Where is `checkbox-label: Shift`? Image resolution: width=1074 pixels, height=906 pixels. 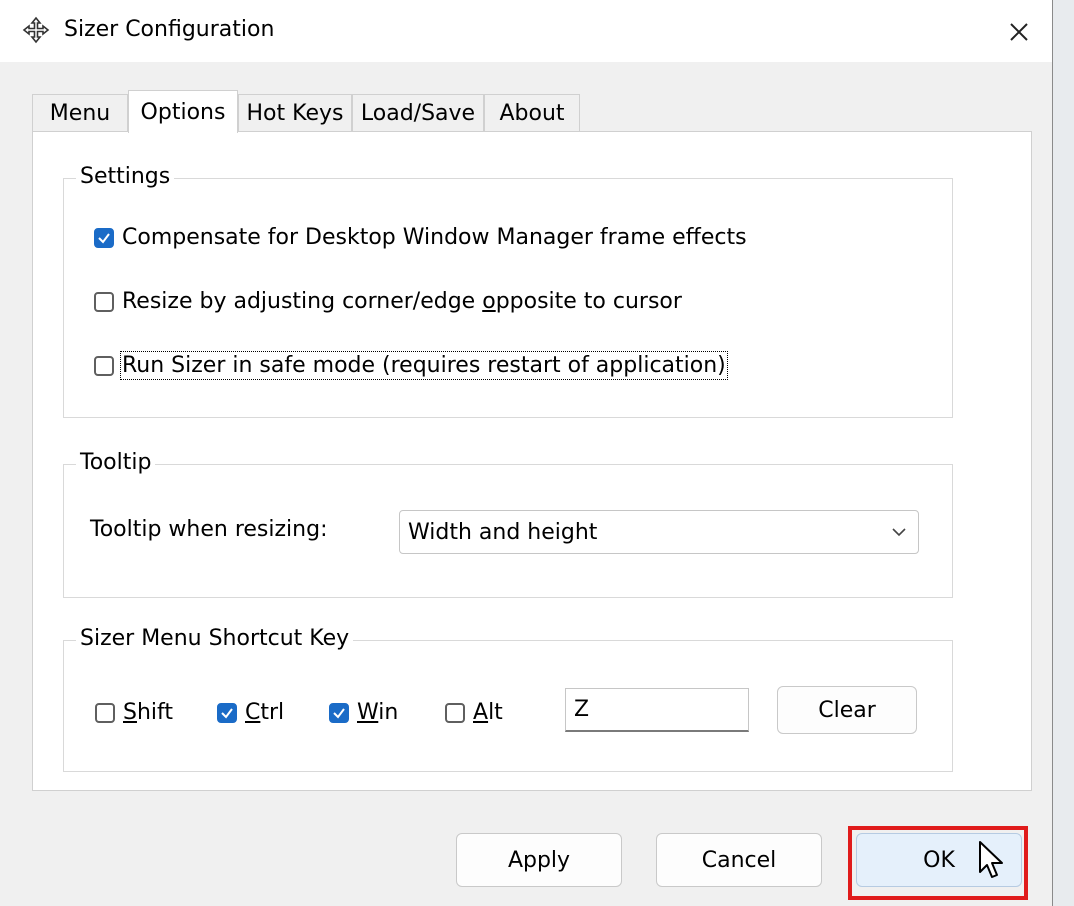 checkbox-label: Shift is located at coordinates (148, 712).